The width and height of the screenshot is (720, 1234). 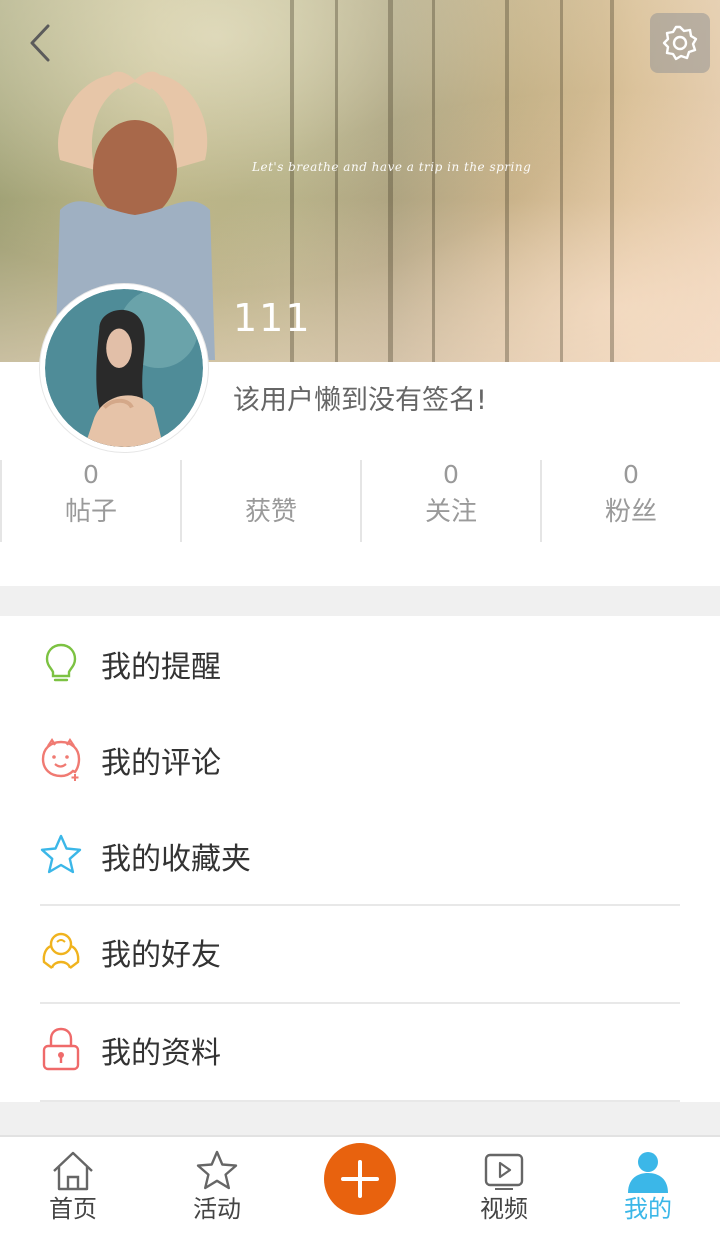 What do you see at coordinates (176, 859) in the screenshot?
I see `menu-item-label: 我的收藏夹` at bounding box center [176, 859].